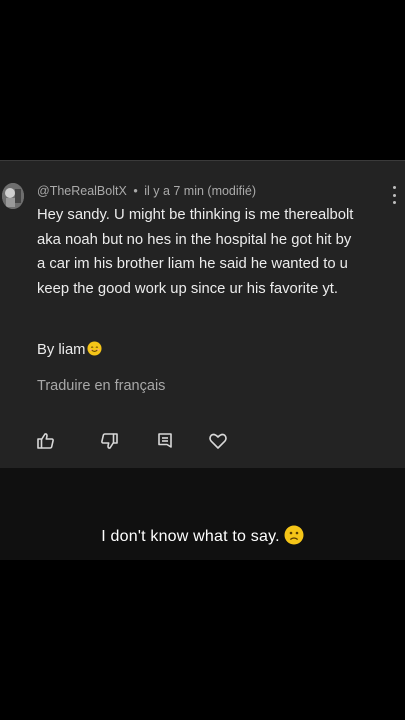  What do you see at coordinates (394, 195) in the screenshot?
I see `more-options-icon` at bounding box center [394, 195].